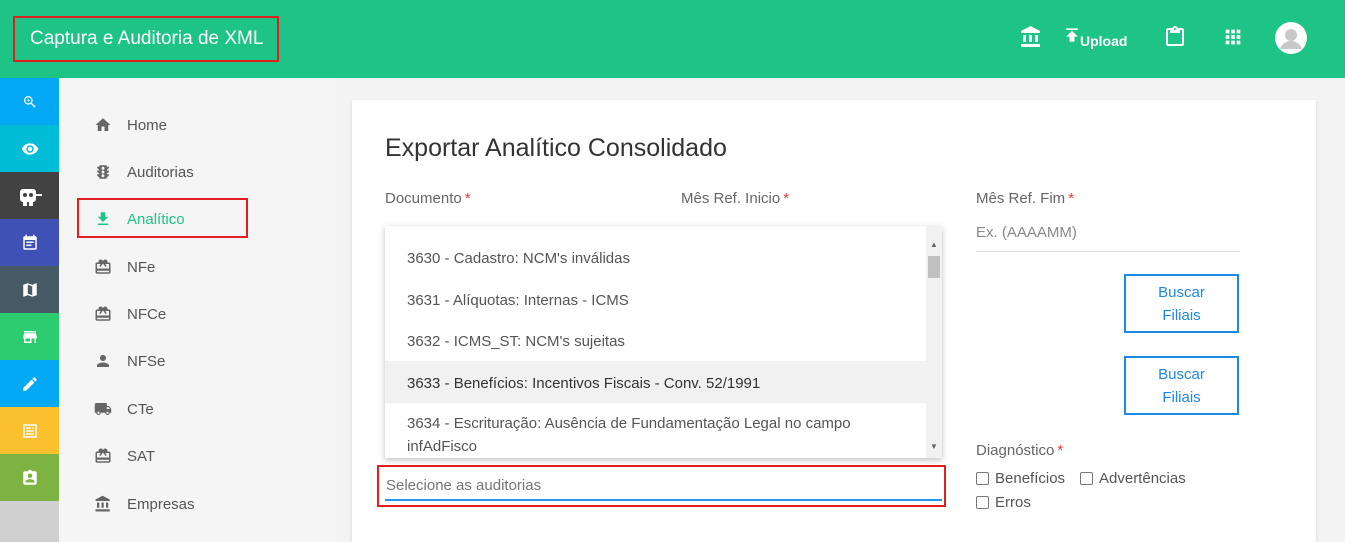 The width and height of the screenshot is (1345, 542). I want to click on edit-icon, so click(29, 383).